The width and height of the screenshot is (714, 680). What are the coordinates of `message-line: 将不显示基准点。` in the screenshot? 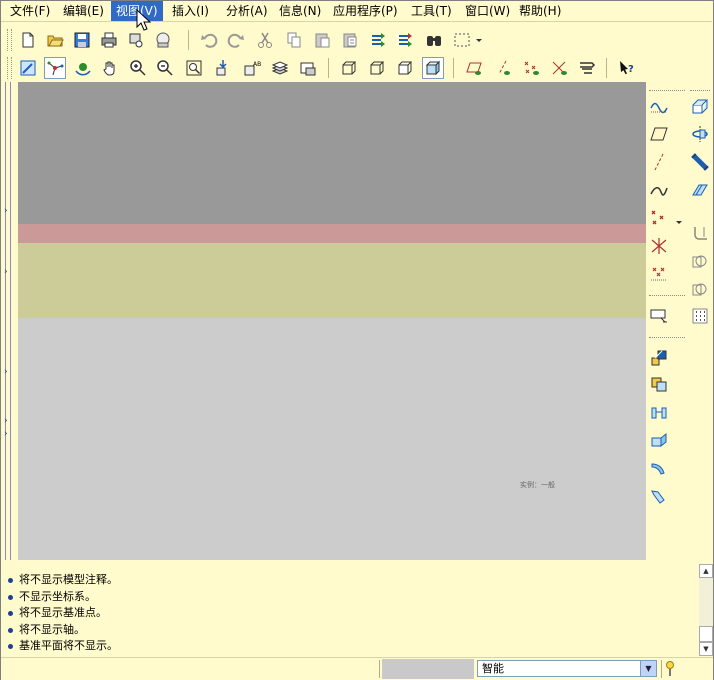 It's located at (57, 613).